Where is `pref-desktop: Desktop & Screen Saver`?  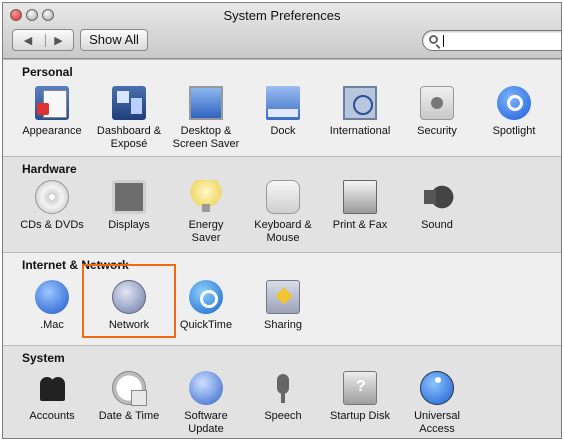 pref-desktop: Desktop & Screen Saver is located at coordinates (206, 118).